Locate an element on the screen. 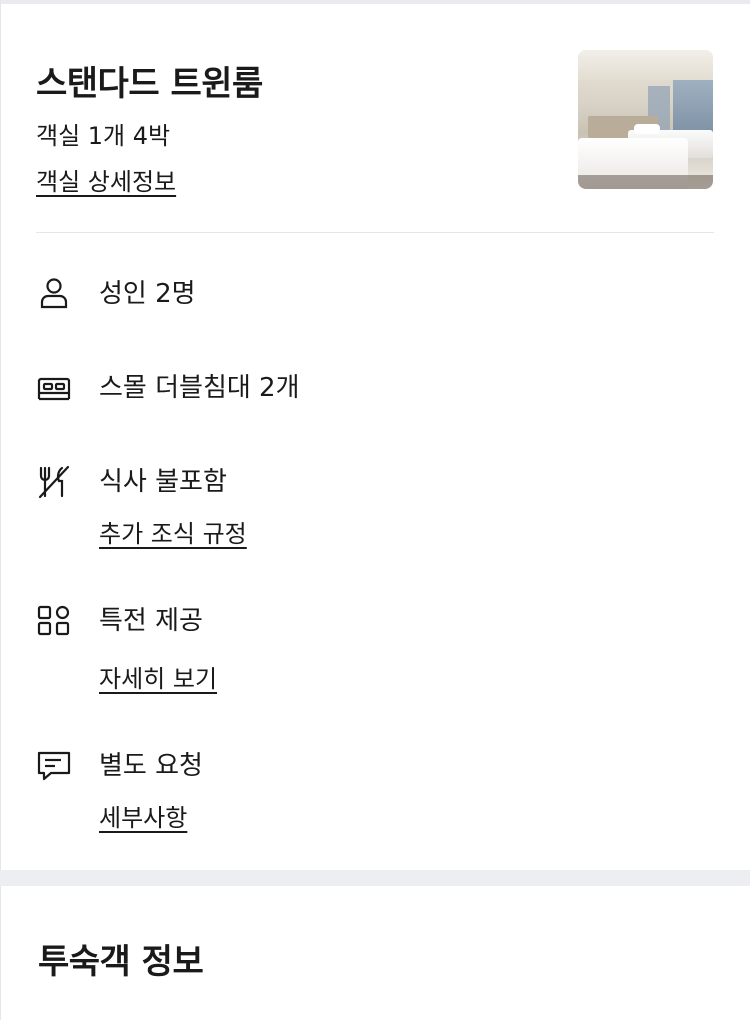 This screenshot has width=750, height=1020. perks-label: 특전 제공 is located at coordinates (151, 621).